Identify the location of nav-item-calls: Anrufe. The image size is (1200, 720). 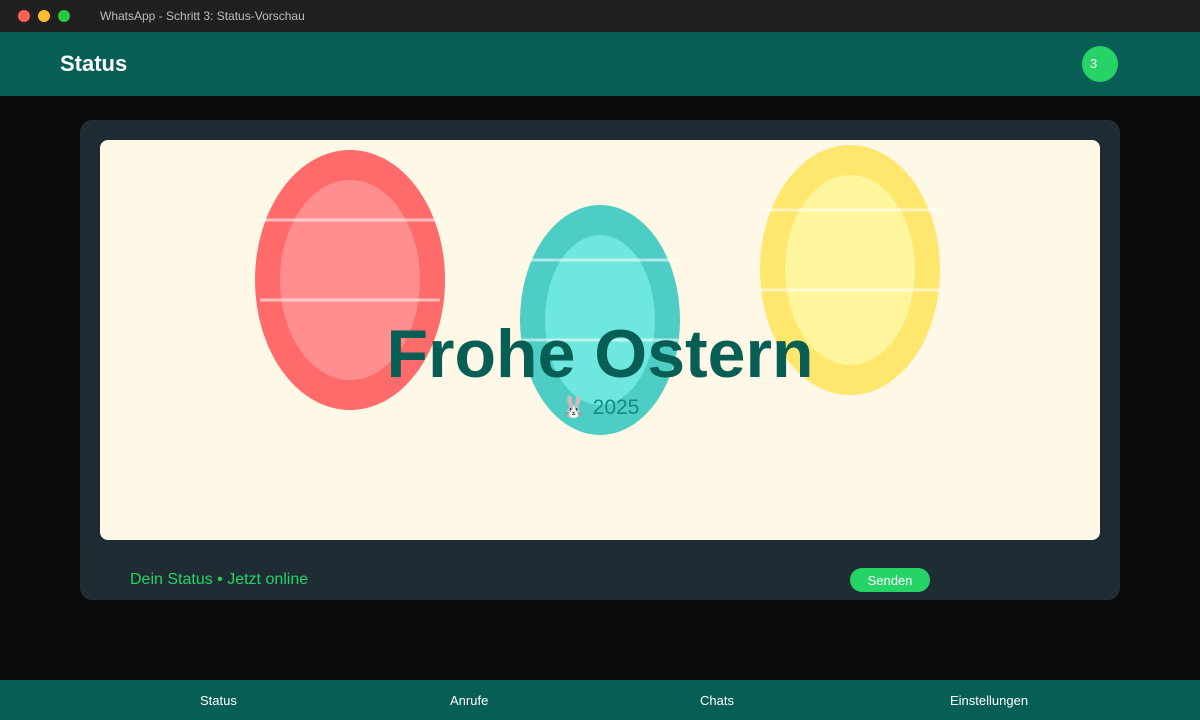
(469, 700).